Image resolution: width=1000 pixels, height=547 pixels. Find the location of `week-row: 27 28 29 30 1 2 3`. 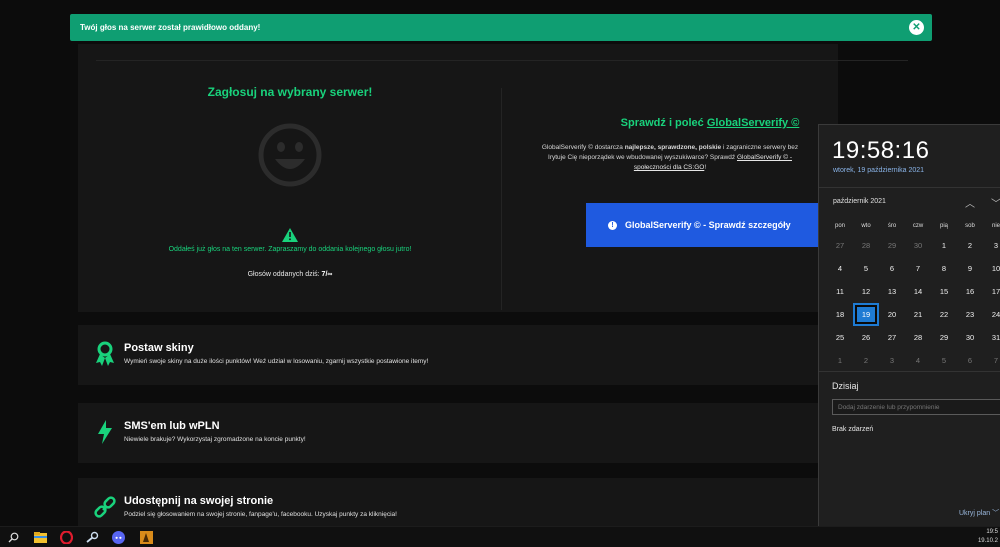

week-row: 27 28 29 30 1 2 3 is located at coordinates (913, 245).